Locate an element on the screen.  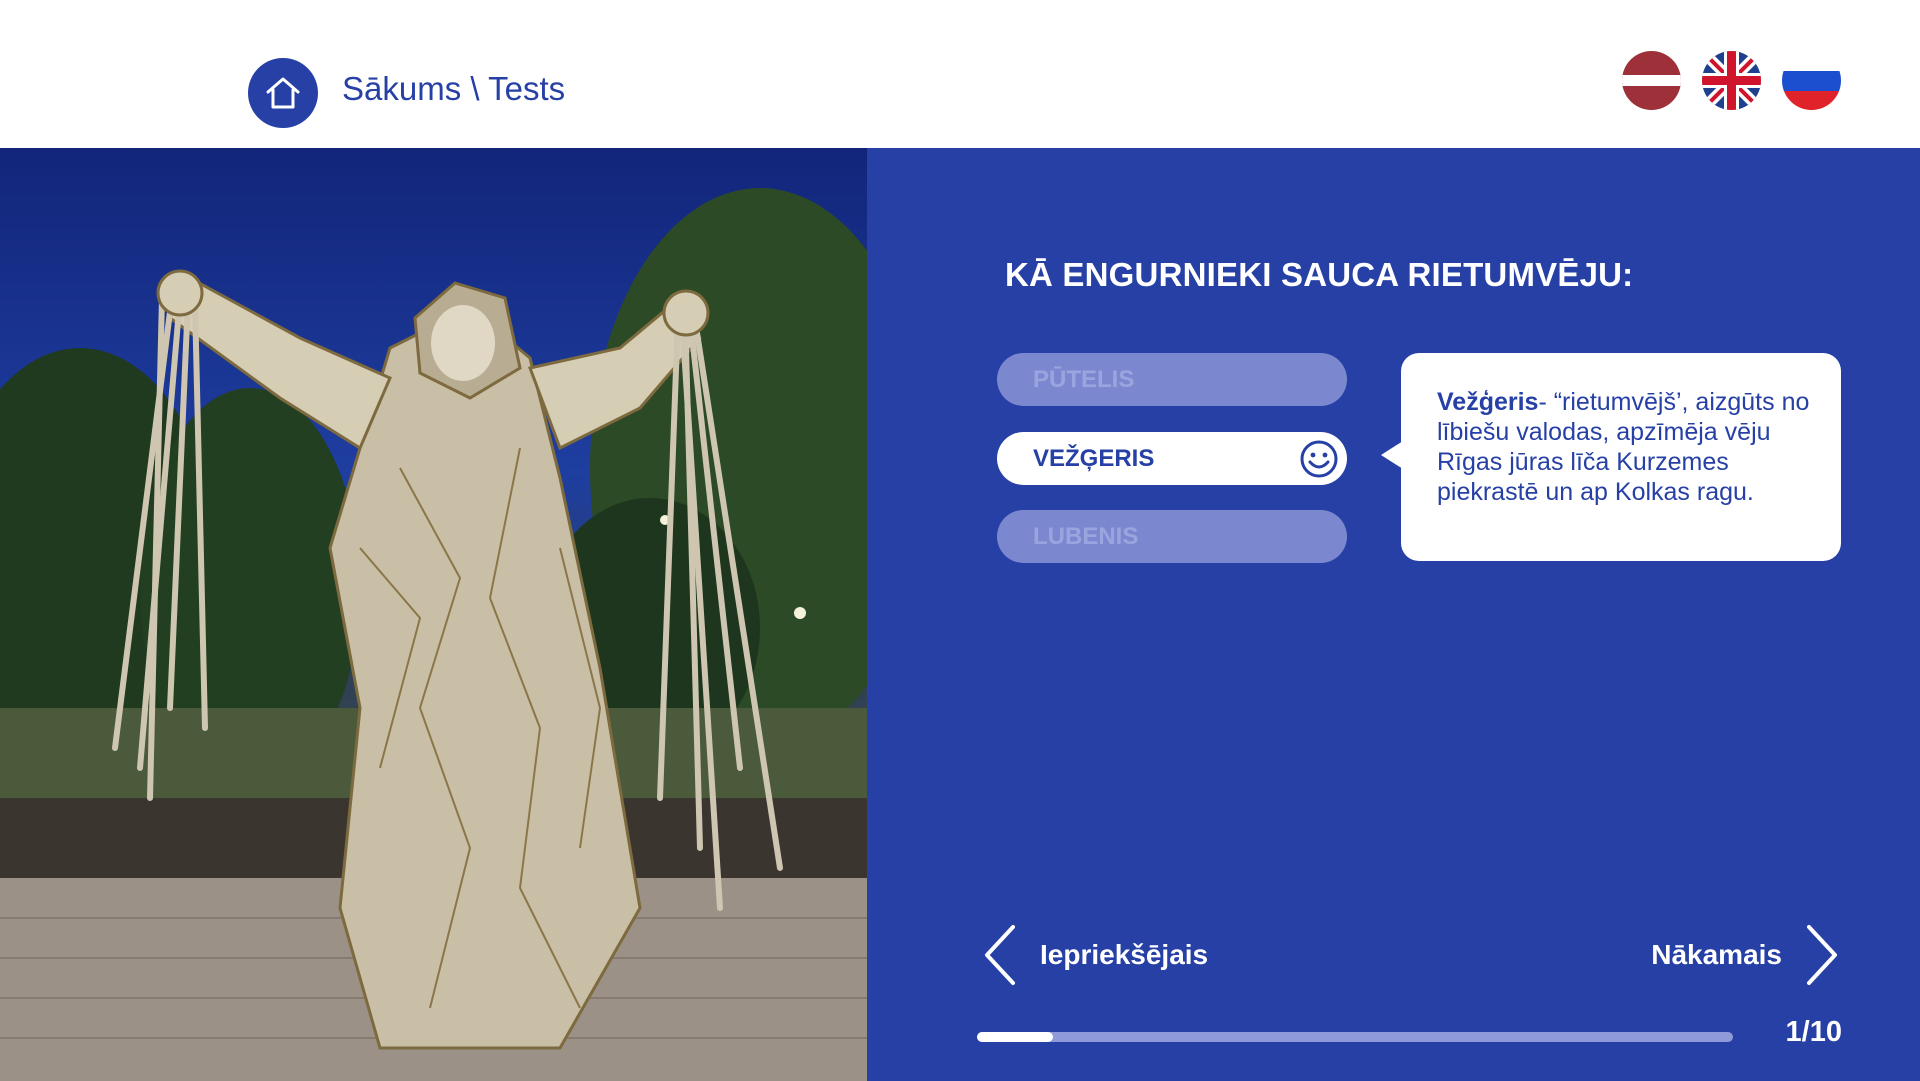
question-text: KĀ ENGURNIEKI SAUCA RIETUMVĒJU: is located at coordinates (1319, 274).